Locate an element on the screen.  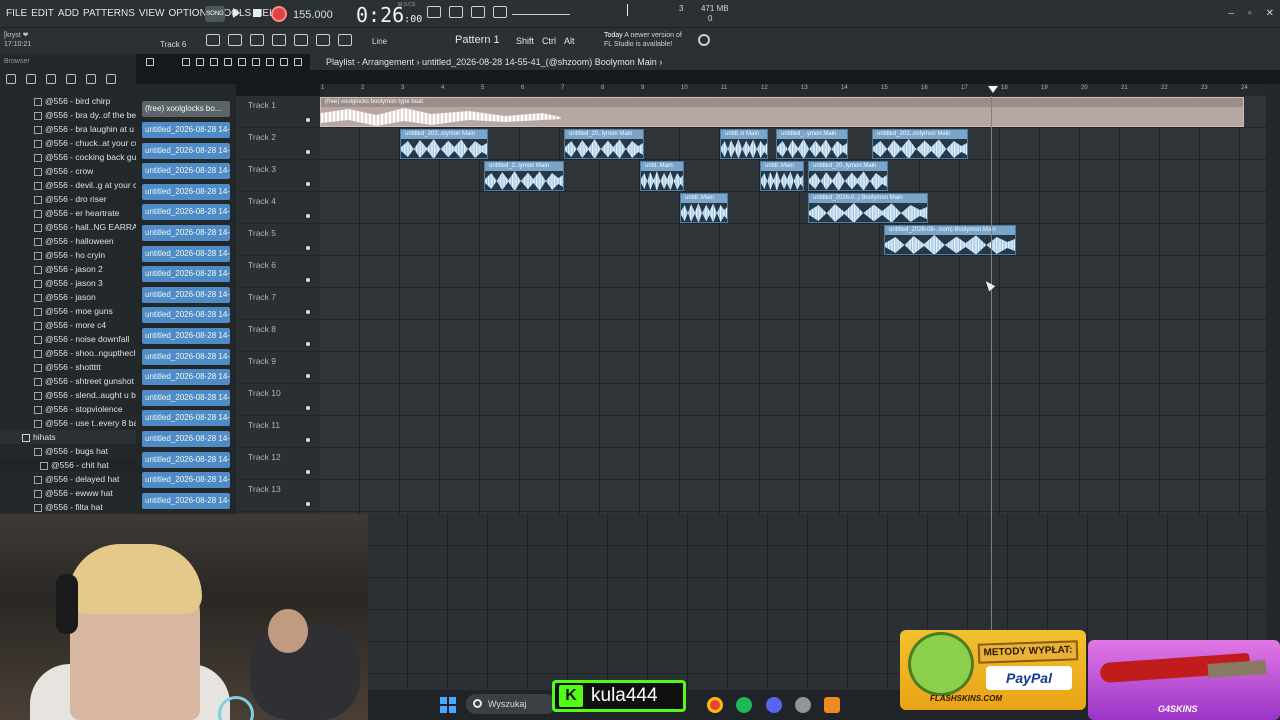
track-header: Track 7 is located at coordinates (278, 304).